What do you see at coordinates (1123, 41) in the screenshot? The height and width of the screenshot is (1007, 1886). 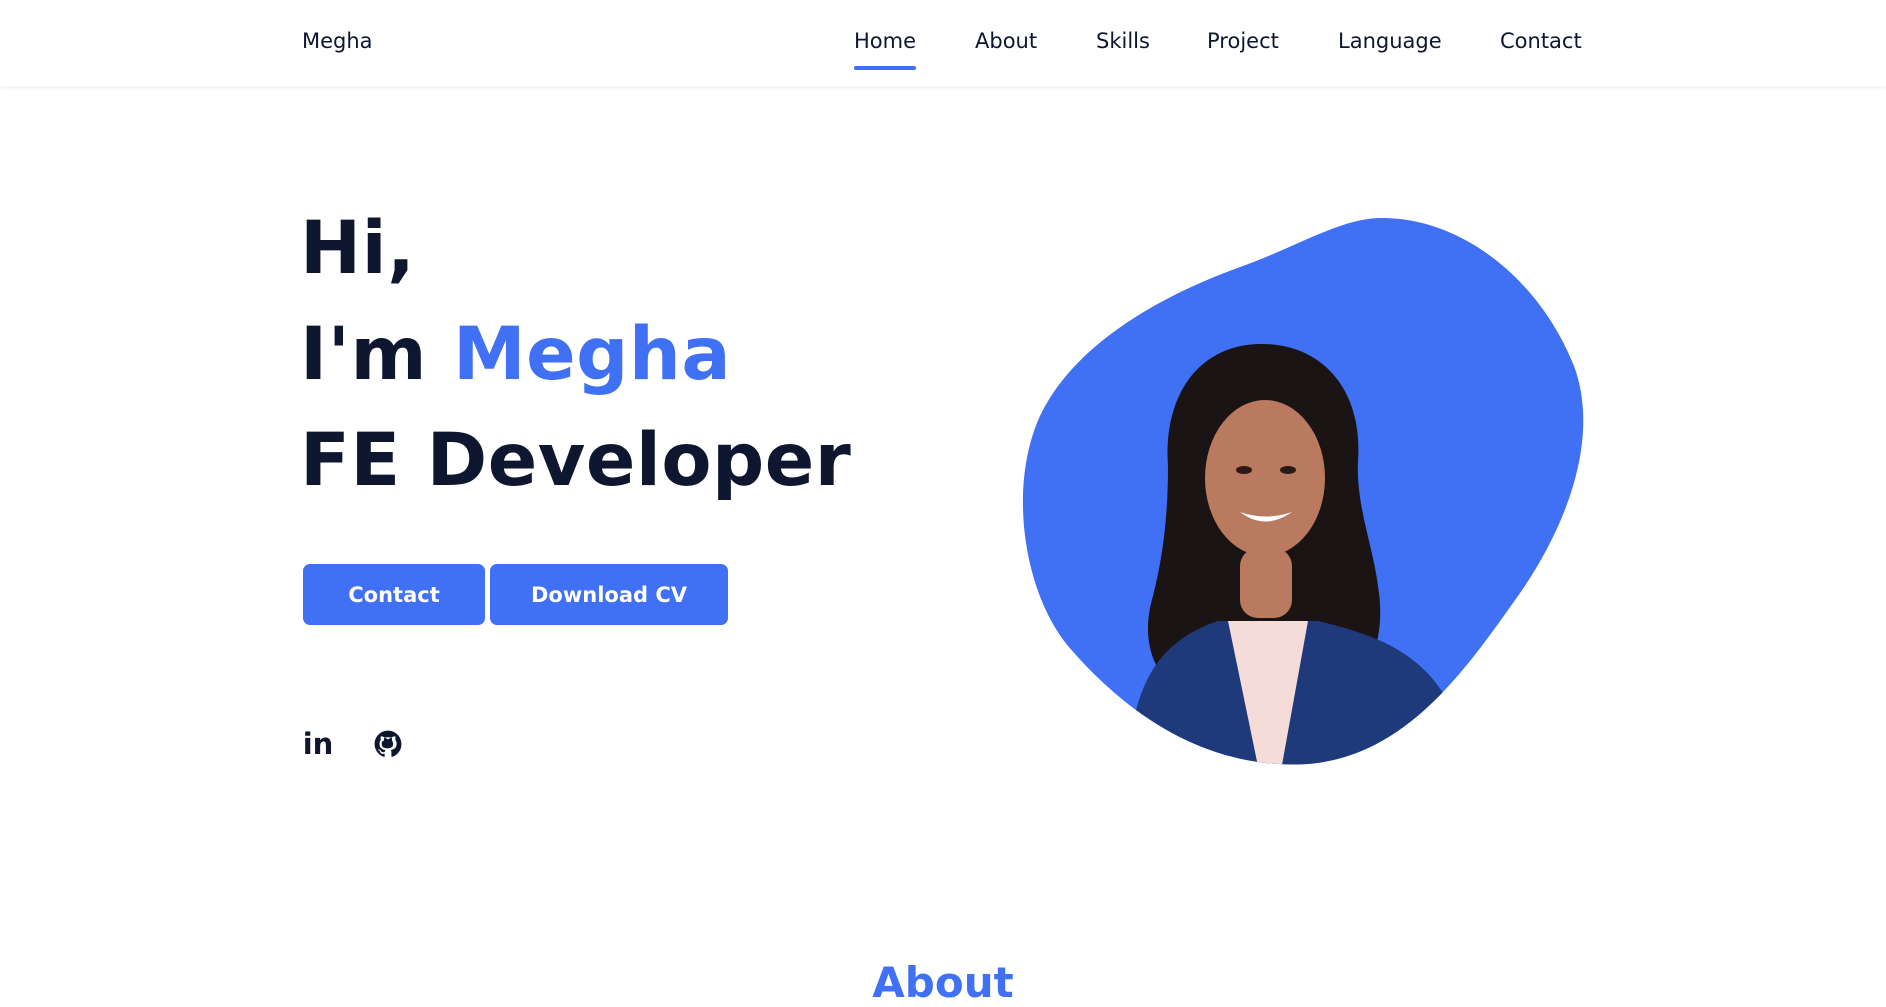 I see `nav-skills: Skills` at bounding box center [1123, 41].